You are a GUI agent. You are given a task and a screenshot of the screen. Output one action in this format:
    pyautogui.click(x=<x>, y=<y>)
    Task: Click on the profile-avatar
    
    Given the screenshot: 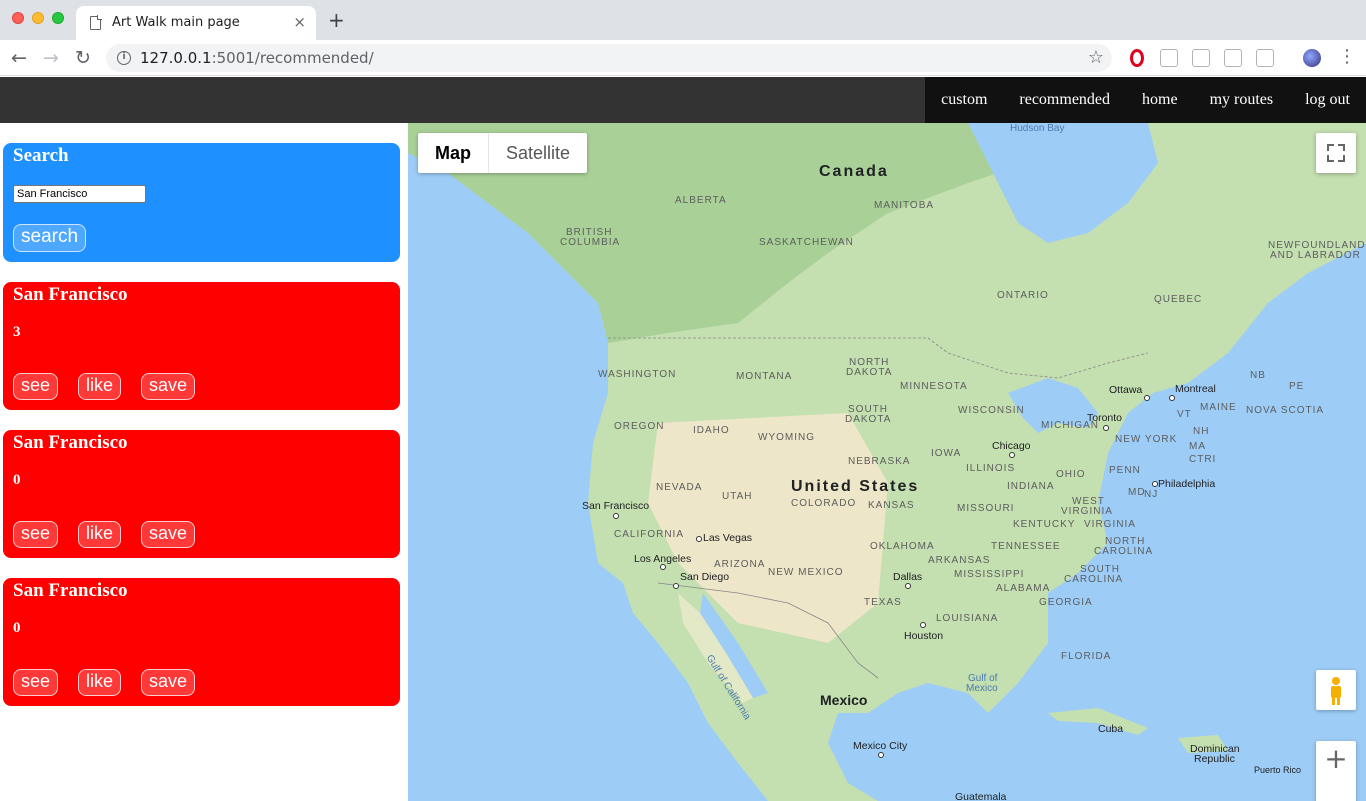 What is the action you would take?
    pyautogui.click(x=1312, y=58)
    